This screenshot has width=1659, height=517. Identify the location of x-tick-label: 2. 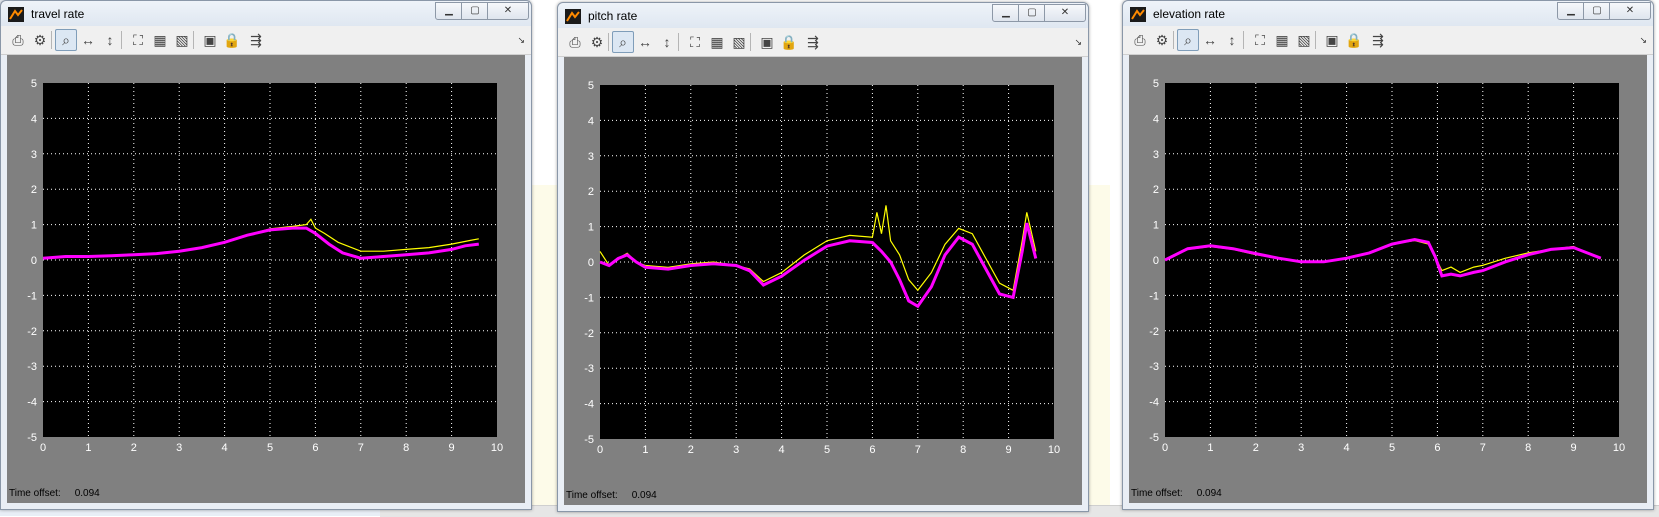
(1256, 448).